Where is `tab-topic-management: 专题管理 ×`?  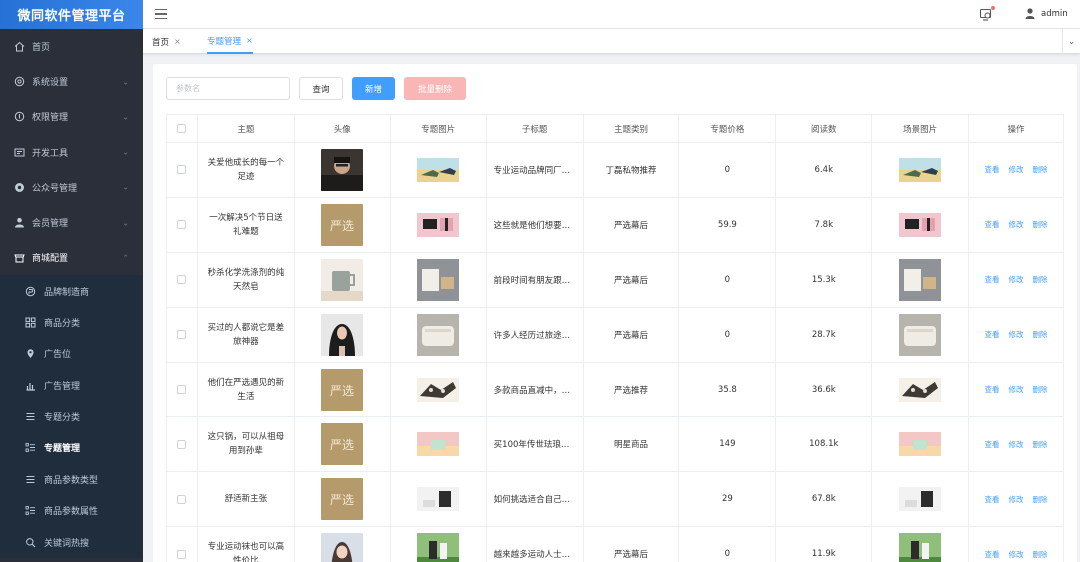
tab-topic-management: 专题管理 × is located at coordinates (230, 41).